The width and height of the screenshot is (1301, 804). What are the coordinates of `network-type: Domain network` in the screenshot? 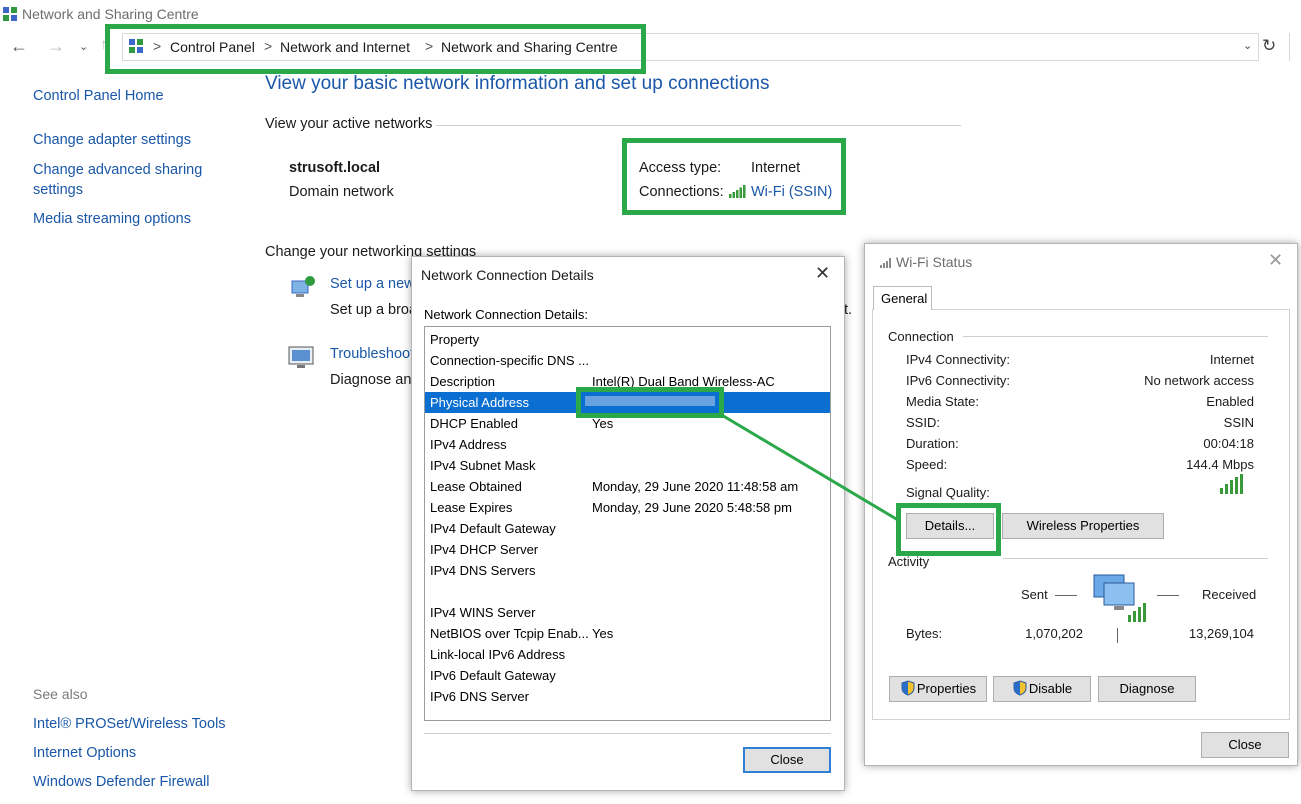 It's located at (341, 192).